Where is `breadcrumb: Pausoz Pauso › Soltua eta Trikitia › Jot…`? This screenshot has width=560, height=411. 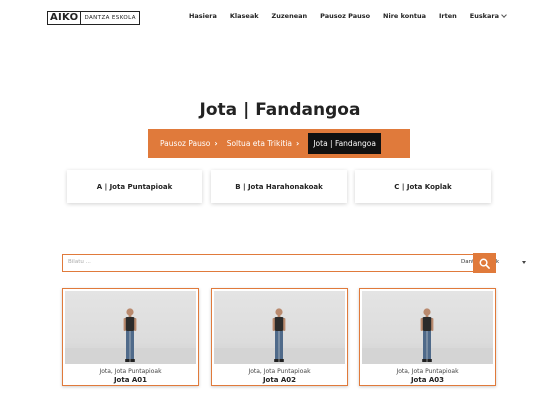 breadcrumb: Pausoz Pauso › Soltua eta Trikitia › Jot… is located at coordinates (279, 143).